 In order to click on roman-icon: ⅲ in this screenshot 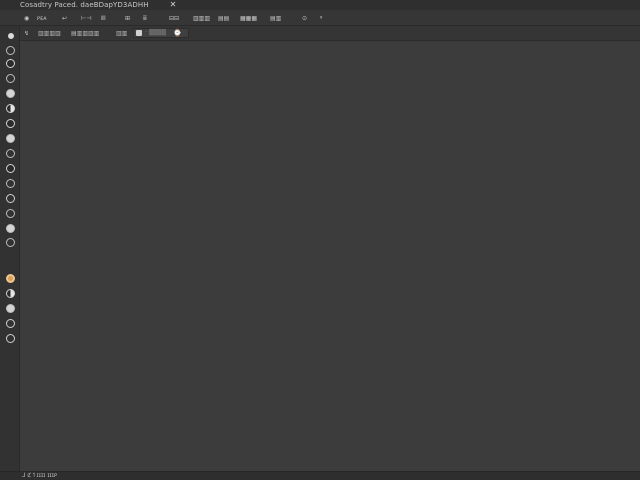, I will do `click(145, 18)`.